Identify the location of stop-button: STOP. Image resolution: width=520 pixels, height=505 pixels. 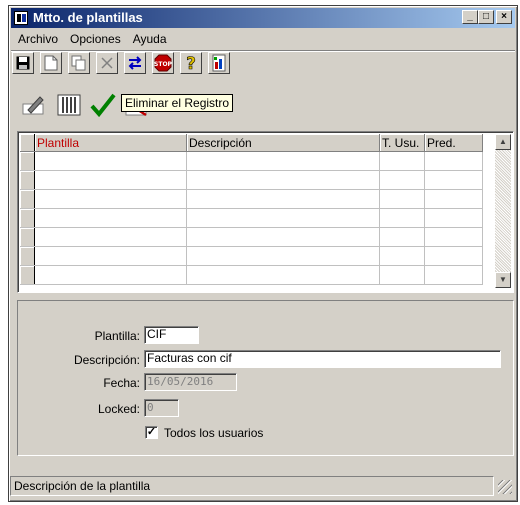
(163, 63).